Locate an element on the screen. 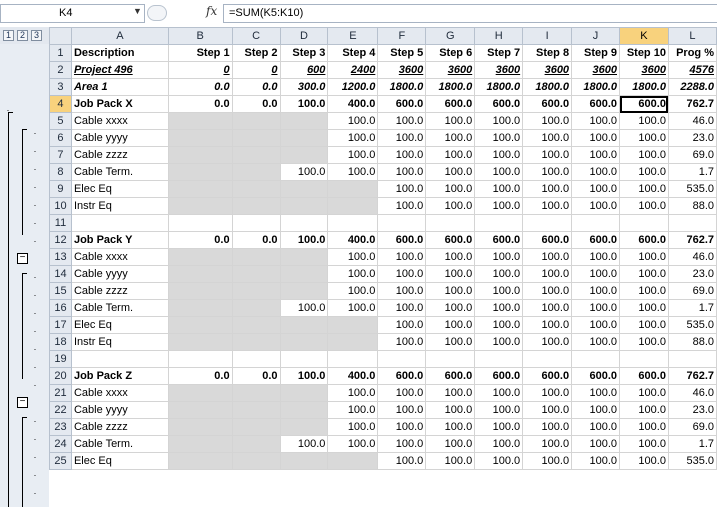  cell-h12: 600.0 is located at coordinates (499, 240).